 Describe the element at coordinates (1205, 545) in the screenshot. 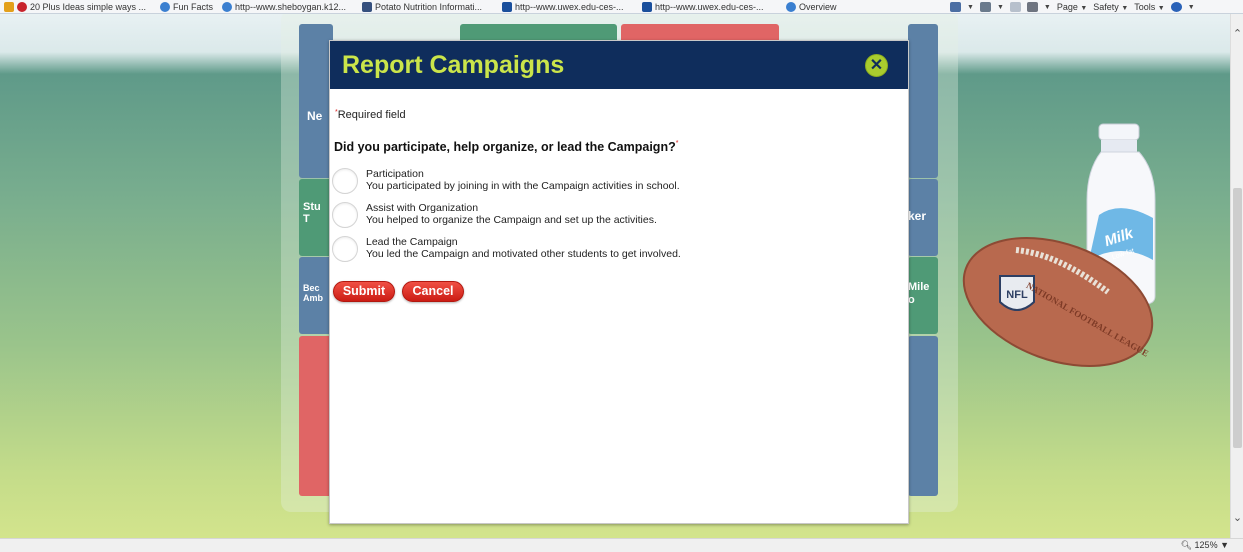

I see `zoom-level: 🔍︎ 125% ▼` at that location.